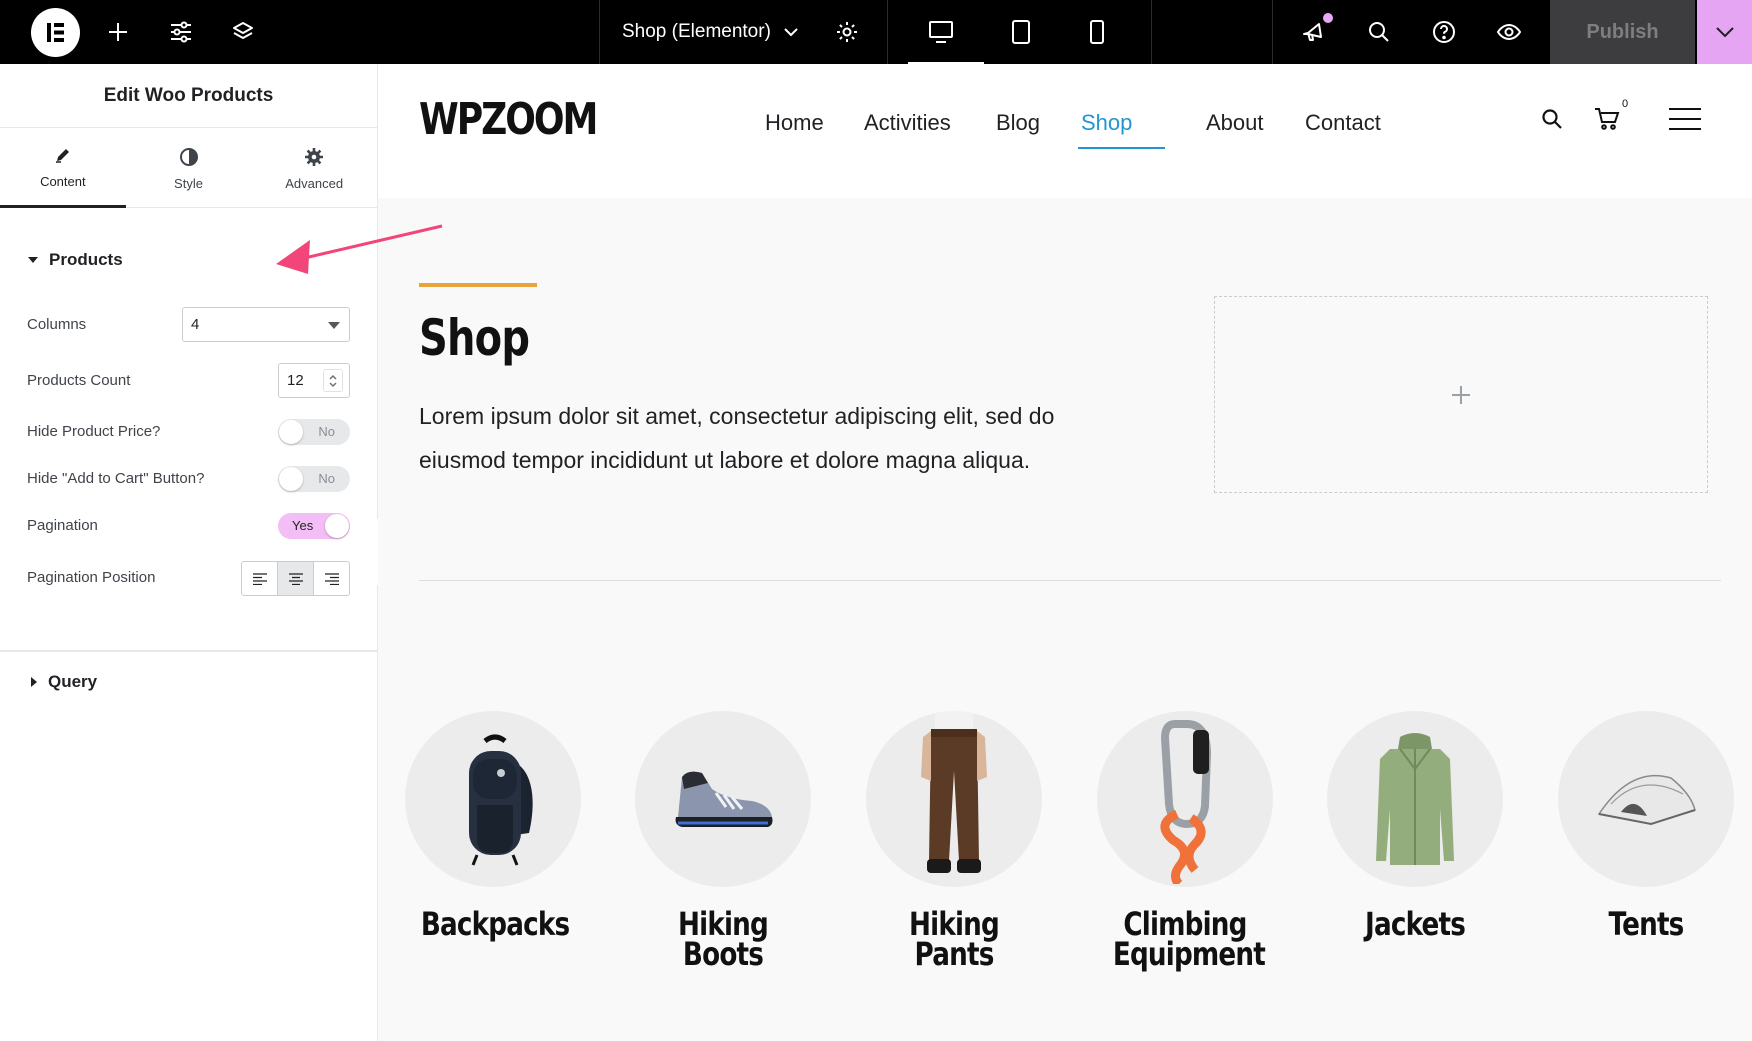  I want to click on help-icon, so click(1444, 32).